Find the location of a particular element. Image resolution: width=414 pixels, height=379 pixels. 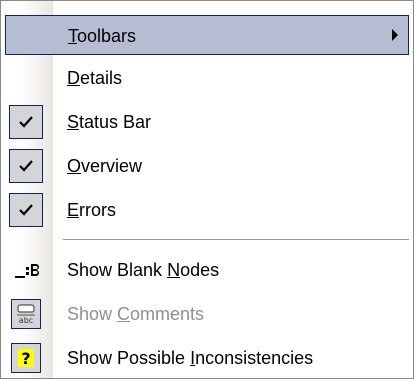

menu-item-status-bar: Status Bar is located at coordinates (207, 122).